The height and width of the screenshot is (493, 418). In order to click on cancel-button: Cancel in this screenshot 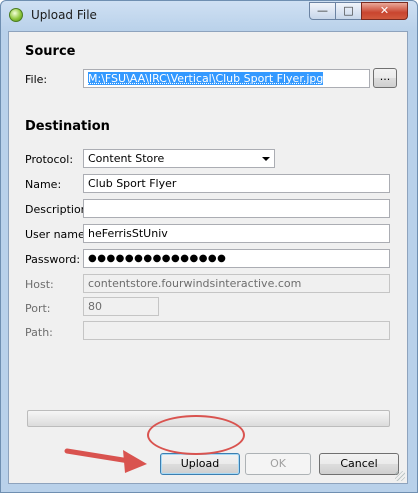, I will do `click(359, 464)`.